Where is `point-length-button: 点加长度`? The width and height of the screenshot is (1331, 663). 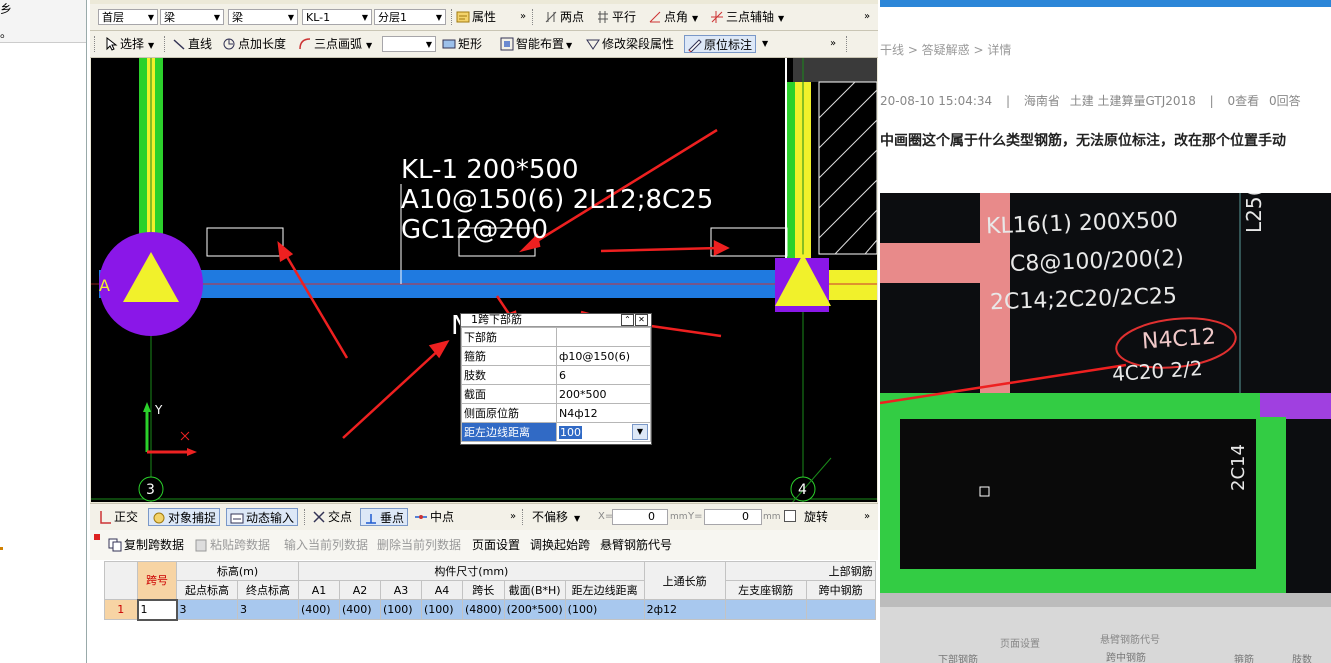
point-length-button: 点加长度 is located at coordinates (254, 44).